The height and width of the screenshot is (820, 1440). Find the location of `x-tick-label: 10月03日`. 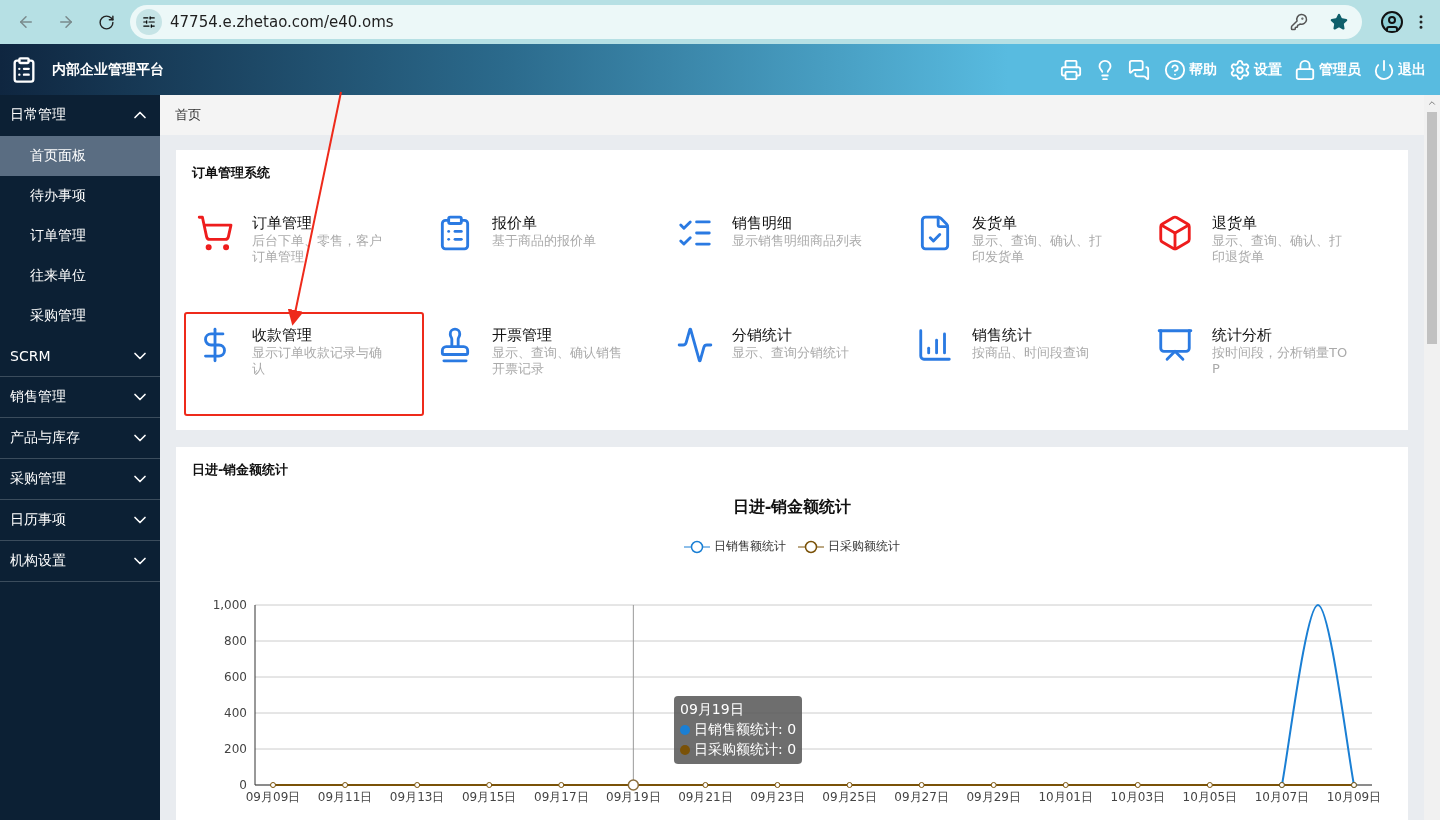

x-tick-label: 10月03日 is located at coordinates (1138, 797).